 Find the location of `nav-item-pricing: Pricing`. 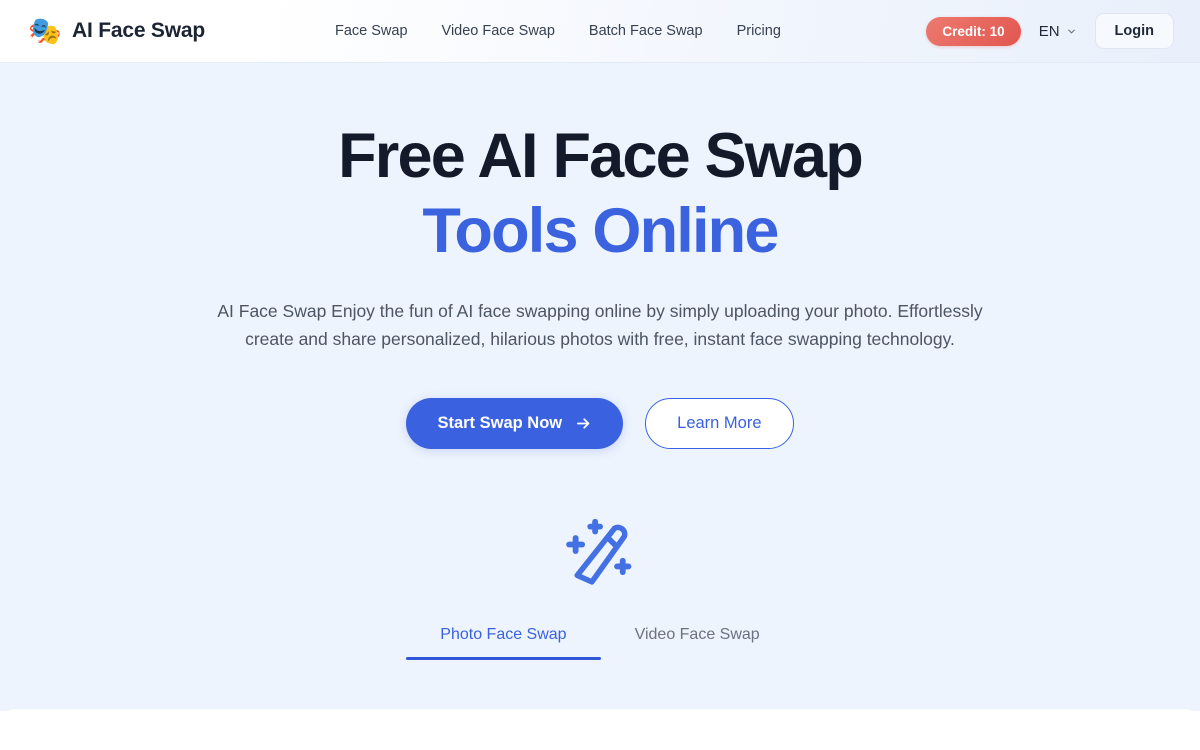

nav-item-pricing: Pricing is located at coordinates (759, 31).